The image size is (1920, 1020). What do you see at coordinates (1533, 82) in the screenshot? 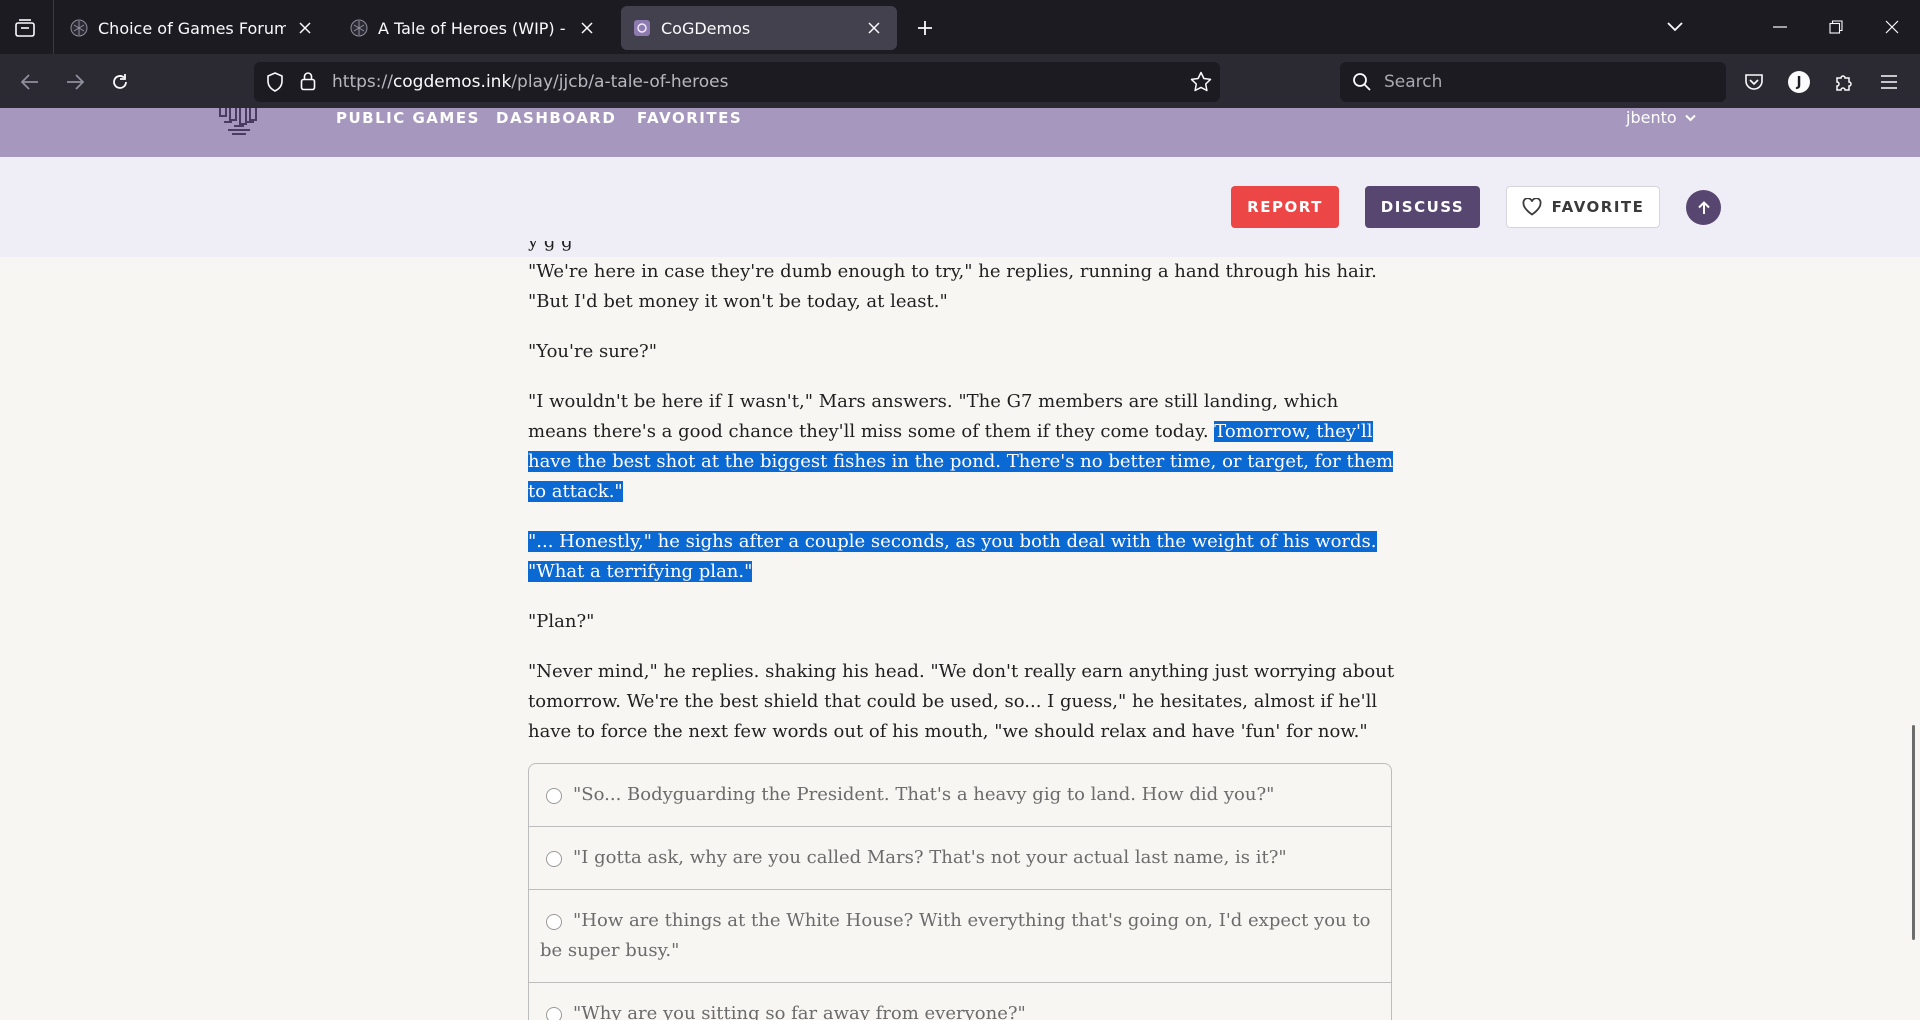
I see `search-bar: Search` at bounding box center [1533, 82].